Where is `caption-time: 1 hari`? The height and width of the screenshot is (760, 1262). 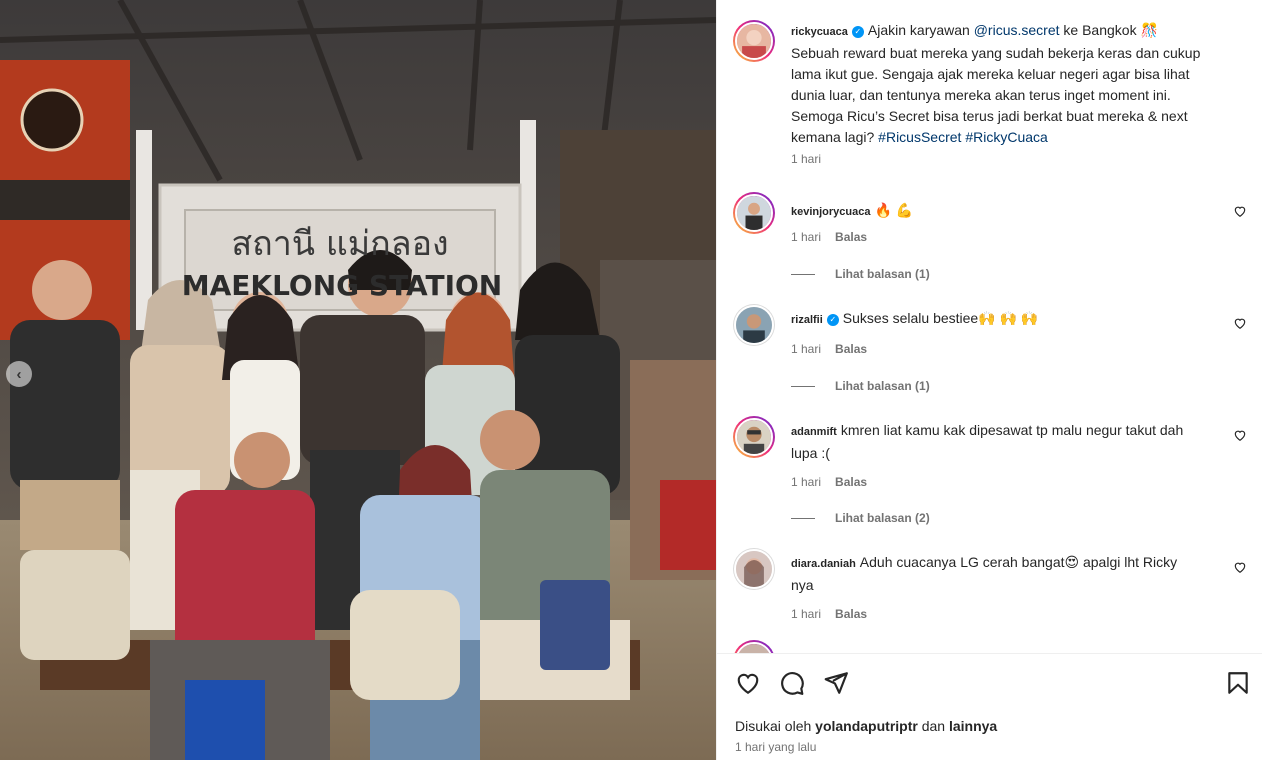
caption-time: 1 hari is located at coordinates (806, 159).